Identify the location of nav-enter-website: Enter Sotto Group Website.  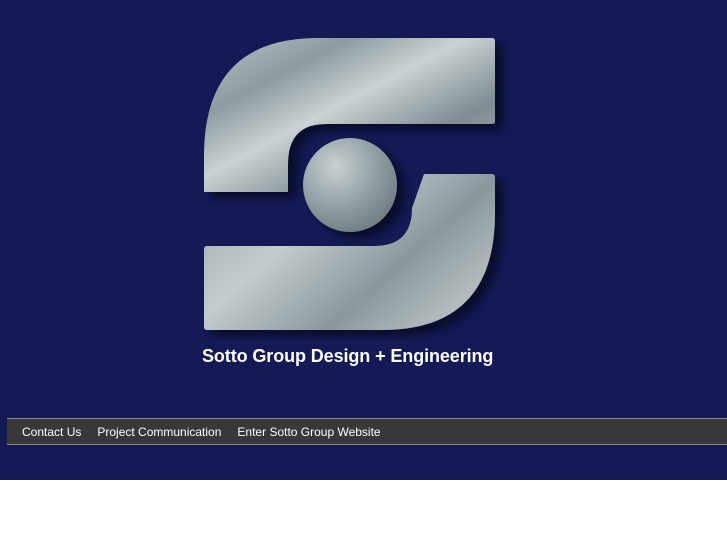
(308, 432).